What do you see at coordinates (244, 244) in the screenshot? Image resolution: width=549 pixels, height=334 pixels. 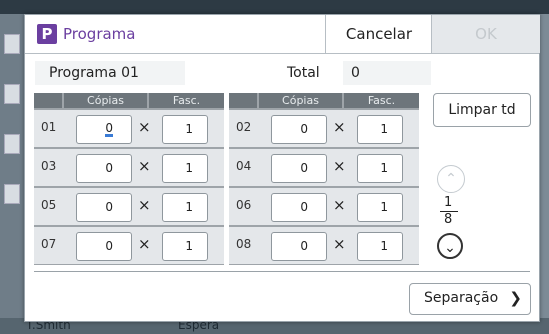 I see `row-number: 08` at bounding box center [244, 244].